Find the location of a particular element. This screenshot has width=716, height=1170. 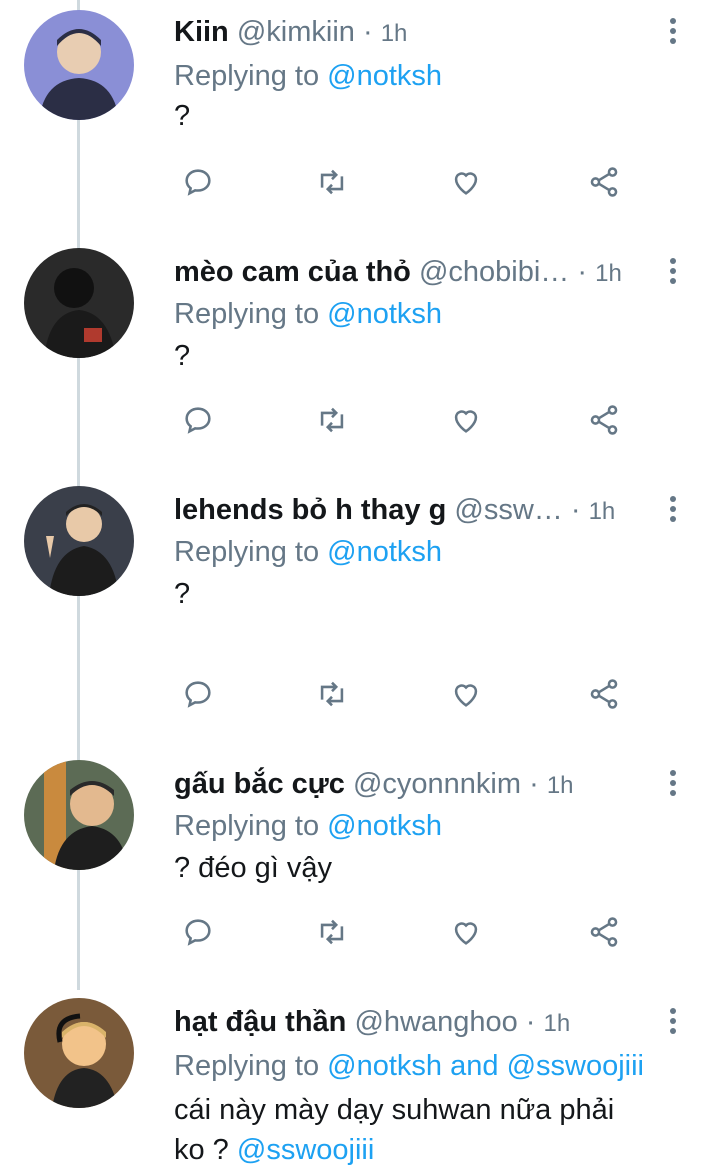

tweet-header: lehends bỏ h thay g @ssw… · 1h is located at coordinates (418, 510).